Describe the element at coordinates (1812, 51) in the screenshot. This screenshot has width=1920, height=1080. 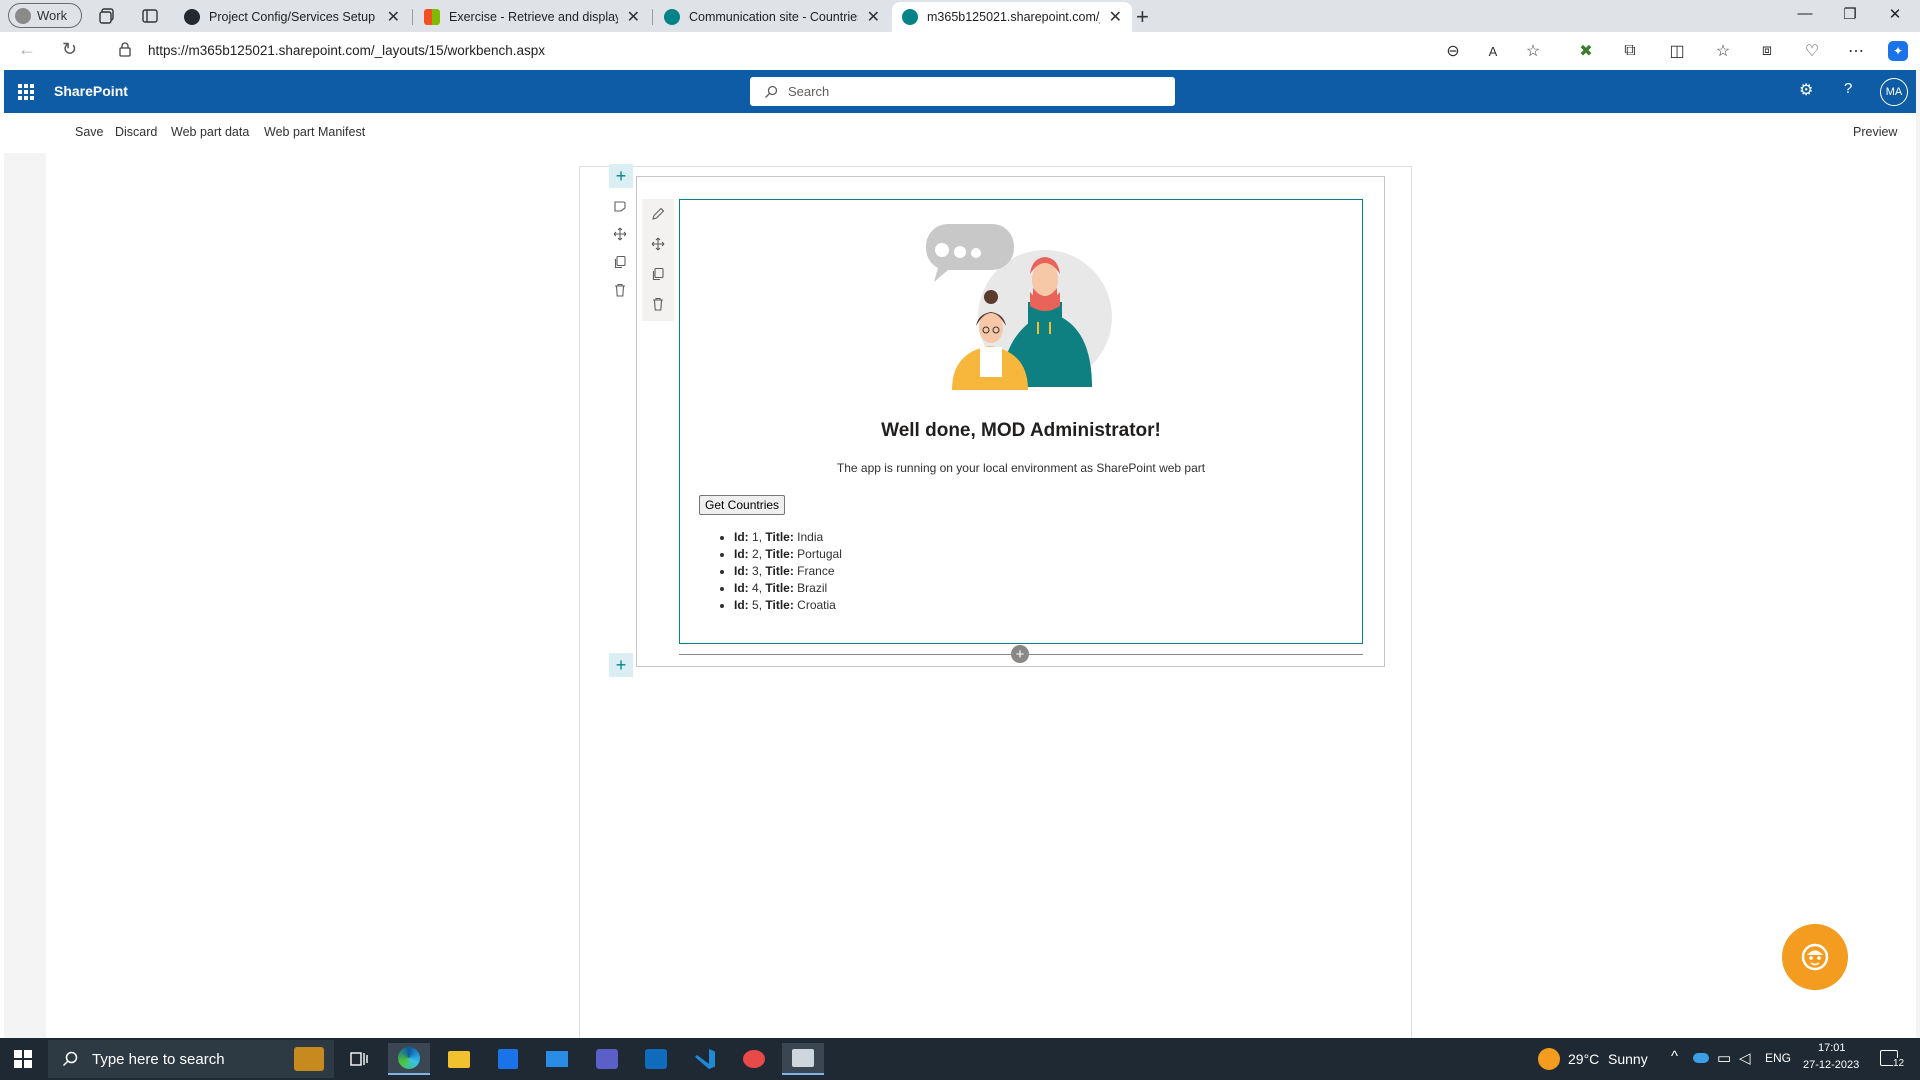
I see `browser-essentials-icon: ♡` at that location.